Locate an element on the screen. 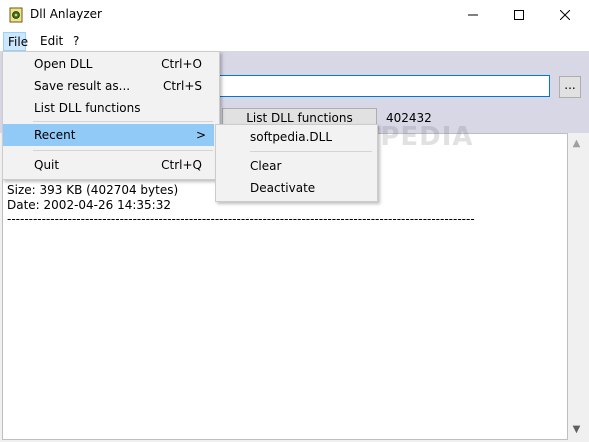  menu-help: ? is located at coordinates (76, 41).